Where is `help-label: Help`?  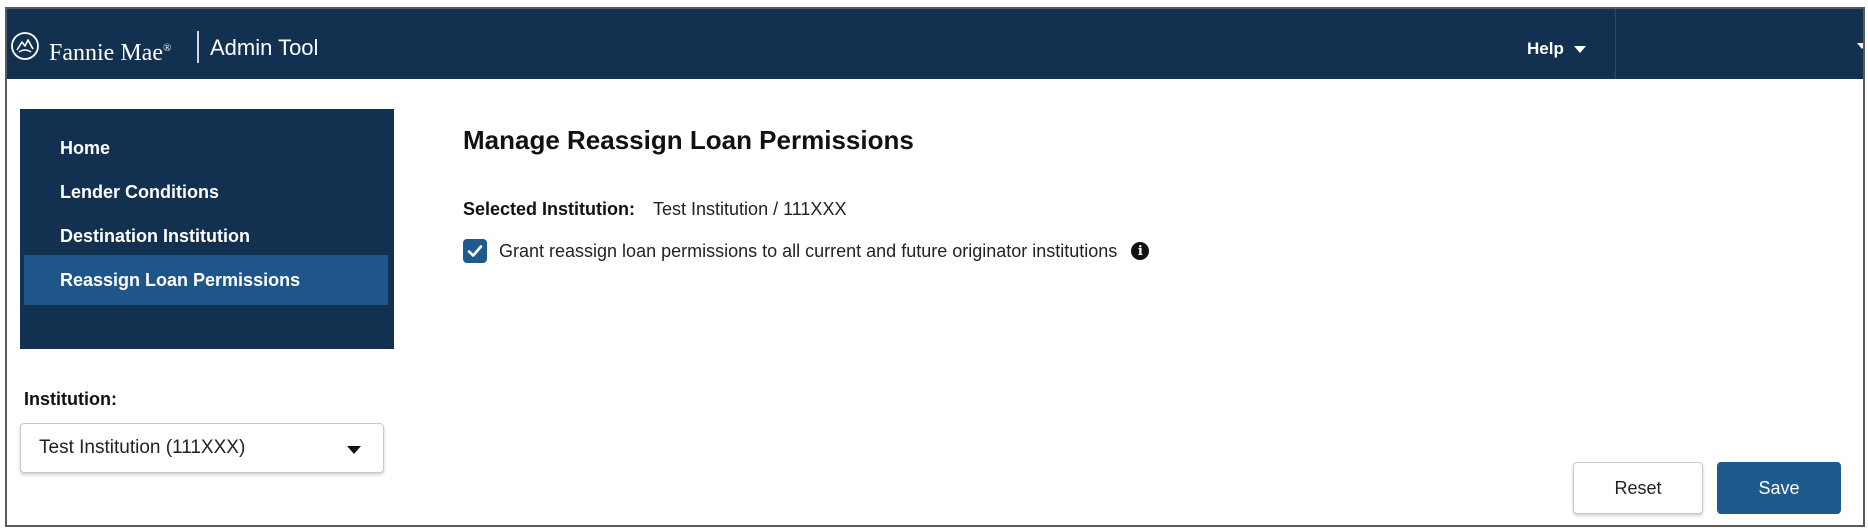 help-label: Help is located at coordinates (1545, 48).